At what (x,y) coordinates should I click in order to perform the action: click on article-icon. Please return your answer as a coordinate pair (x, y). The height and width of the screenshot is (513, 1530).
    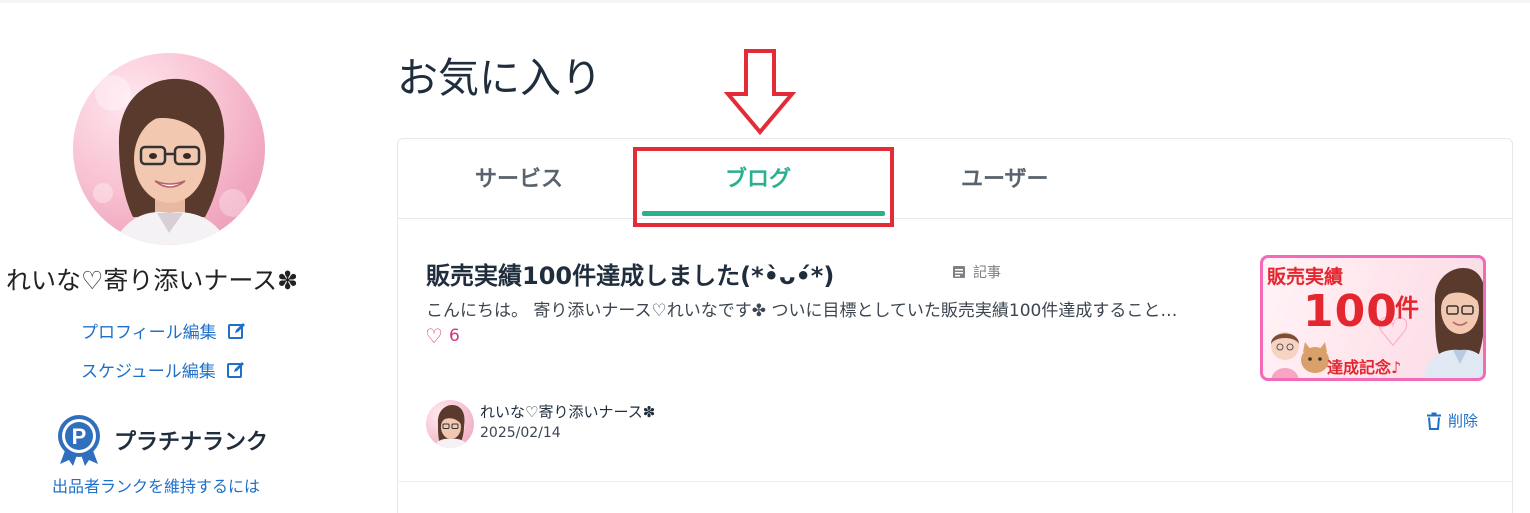
    Looking at the image, I should click on (959, 272).